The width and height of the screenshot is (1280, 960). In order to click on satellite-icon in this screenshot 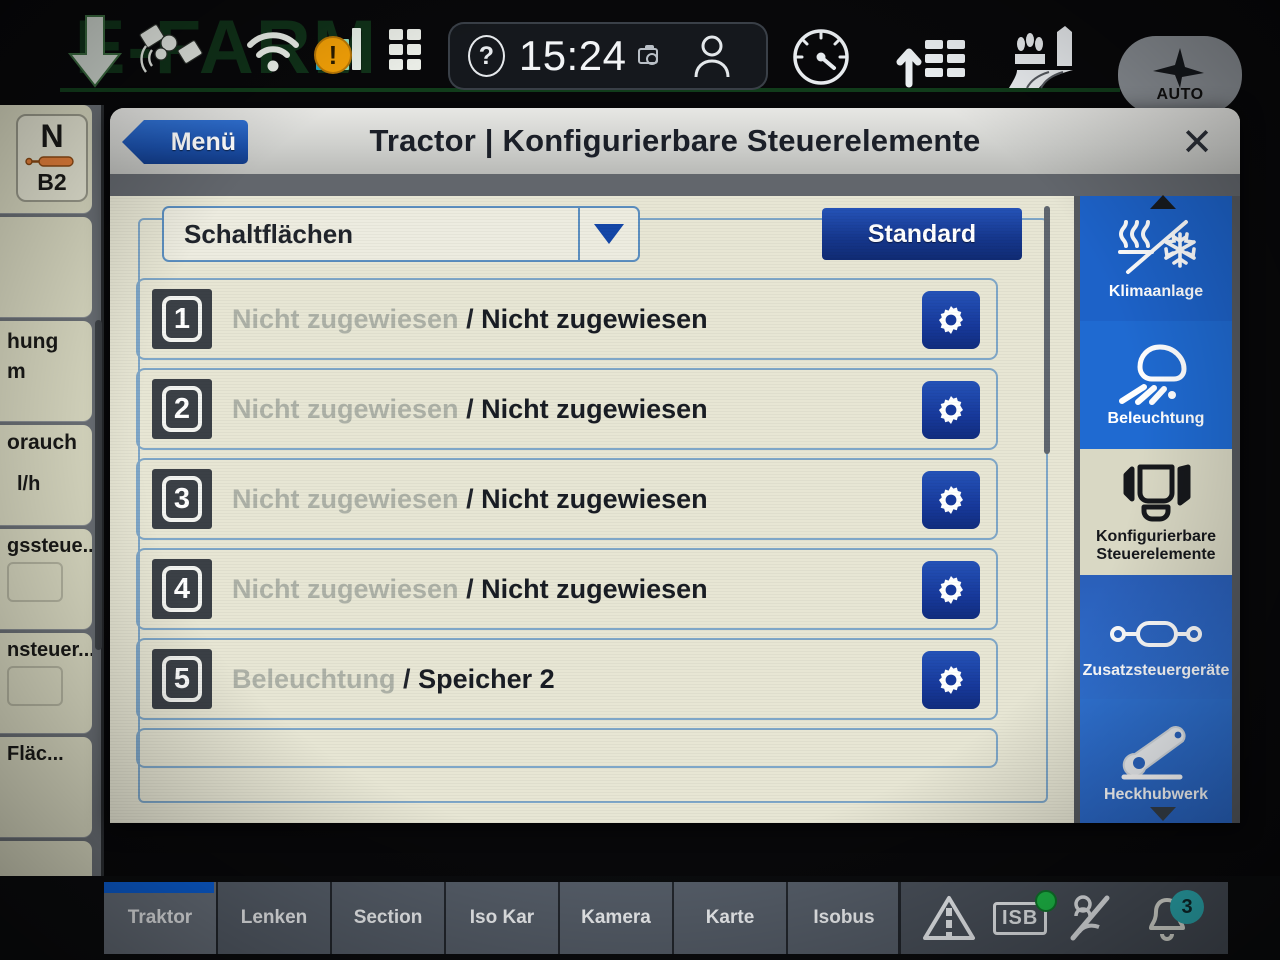, I will do `click(171, 48)`.